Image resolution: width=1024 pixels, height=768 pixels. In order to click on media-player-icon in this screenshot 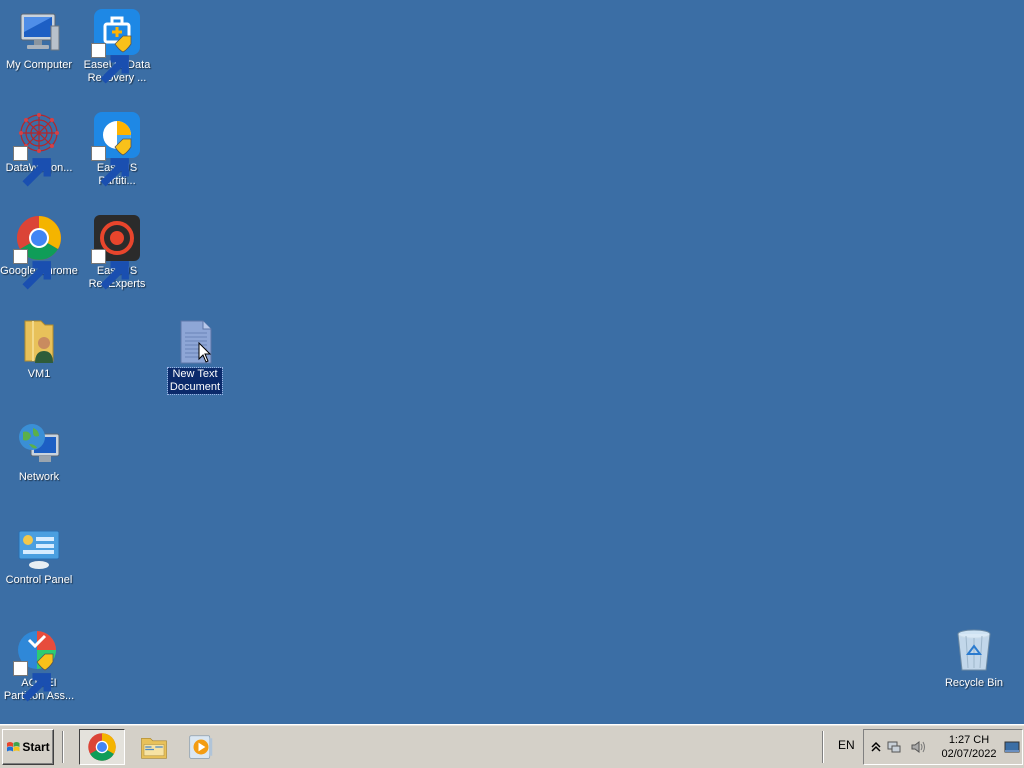, I will do `click(201, 747)`.